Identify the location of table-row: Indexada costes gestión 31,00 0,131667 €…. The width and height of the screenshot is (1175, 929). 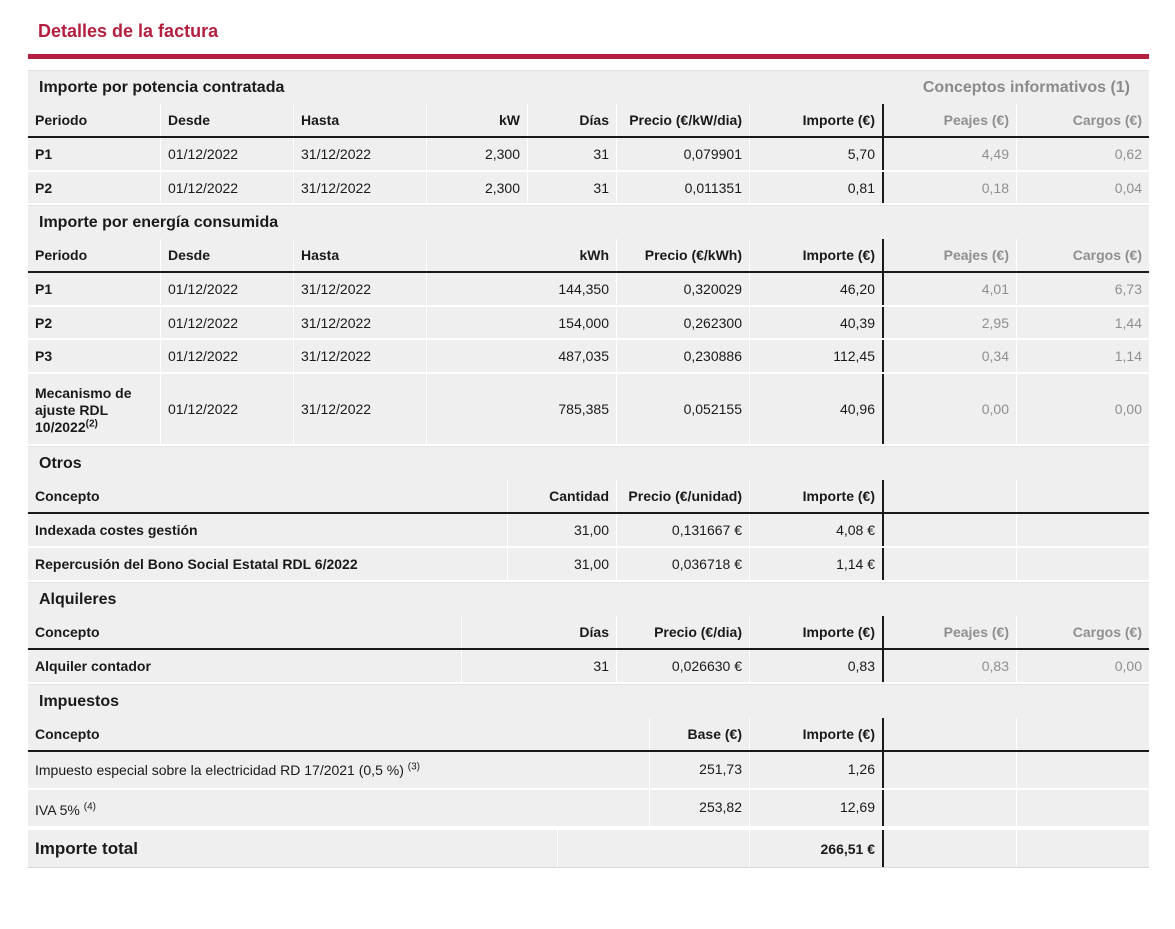
(588, 531).